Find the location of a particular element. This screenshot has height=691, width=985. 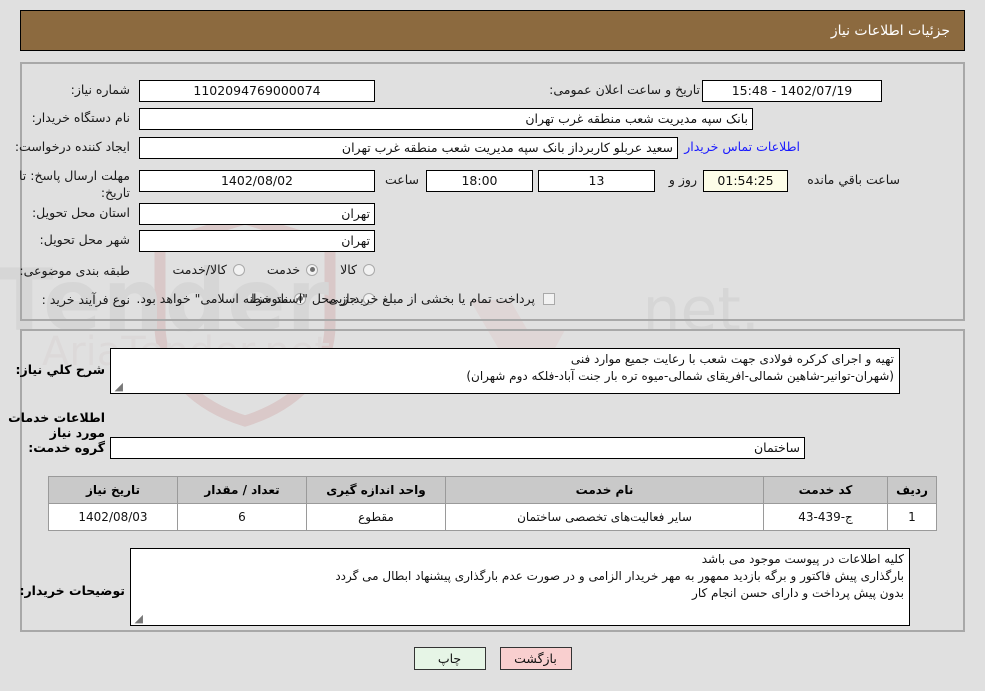

buyer-org-field: بانک سپه مدیریت شعب منطقه غرب تهران is located at coordinates (446, 119).